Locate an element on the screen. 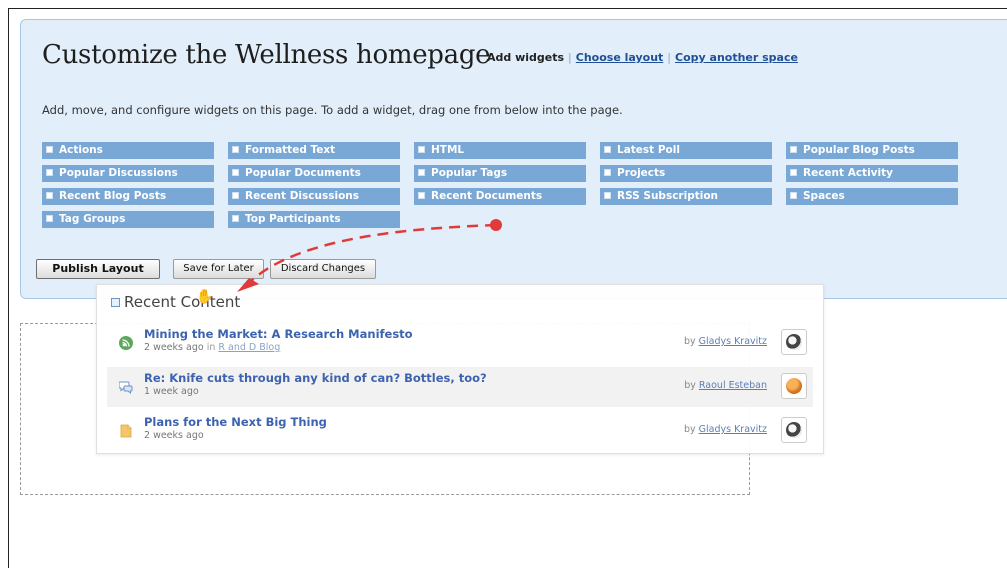 The width and height of the screenshot is (1007, 568). widget-chip: RSS Subscription is located at coordinates (686, 196).